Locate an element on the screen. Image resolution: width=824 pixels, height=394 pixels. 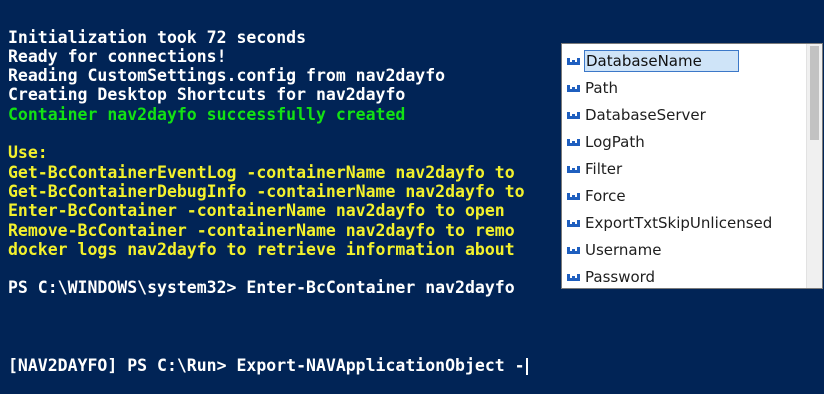
completion-item: Path is located at coordinates (684, 87).